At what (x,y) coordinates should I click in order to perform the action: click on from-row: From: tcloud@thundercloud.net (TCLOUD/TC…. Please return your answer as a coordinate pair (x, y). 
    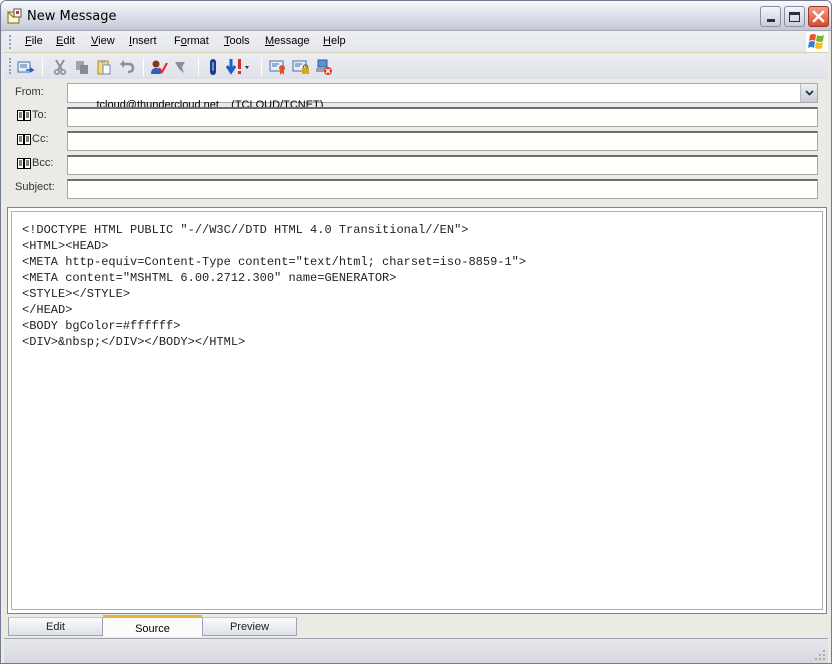
    Looking at the image, I should click on (416, 95).